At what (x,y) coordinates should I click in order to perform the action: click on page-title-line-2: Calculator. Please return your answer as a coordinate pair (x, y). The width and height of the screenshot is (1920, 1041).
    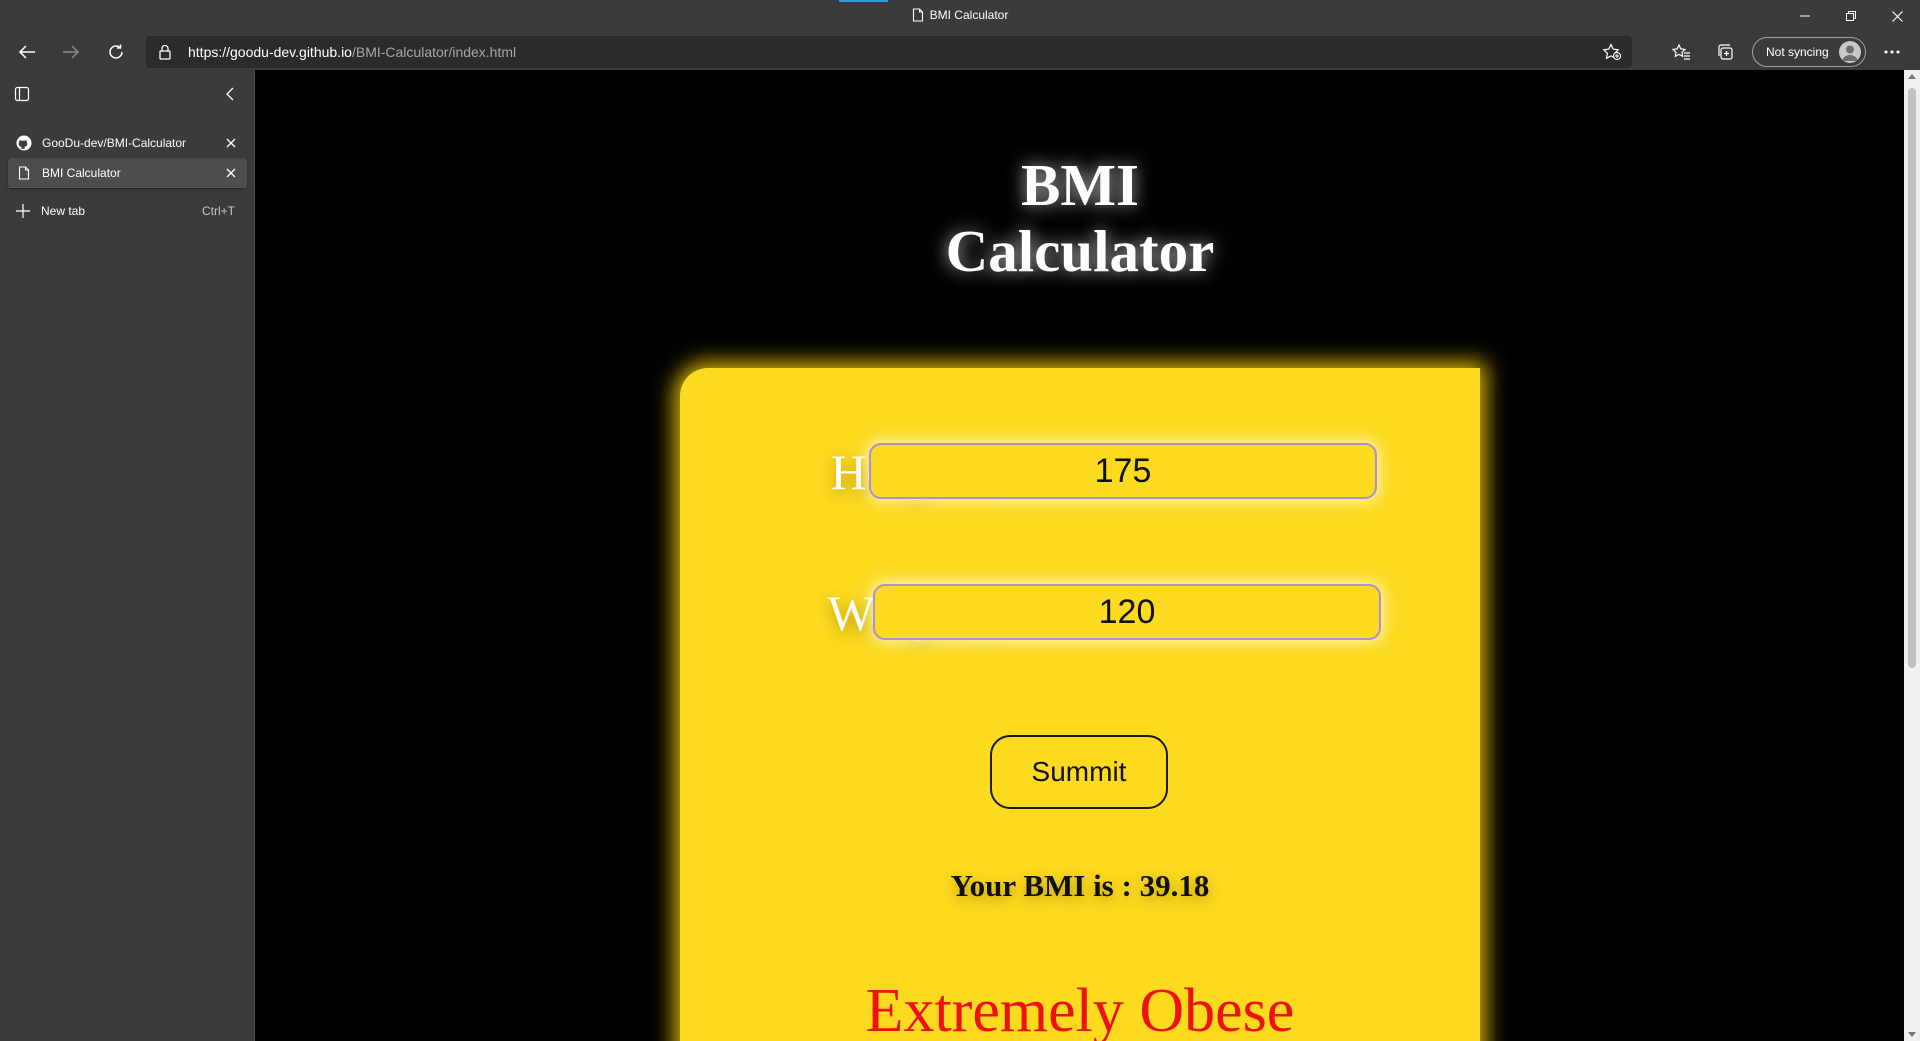
    Looking at the image, I should click on (1080, 251).